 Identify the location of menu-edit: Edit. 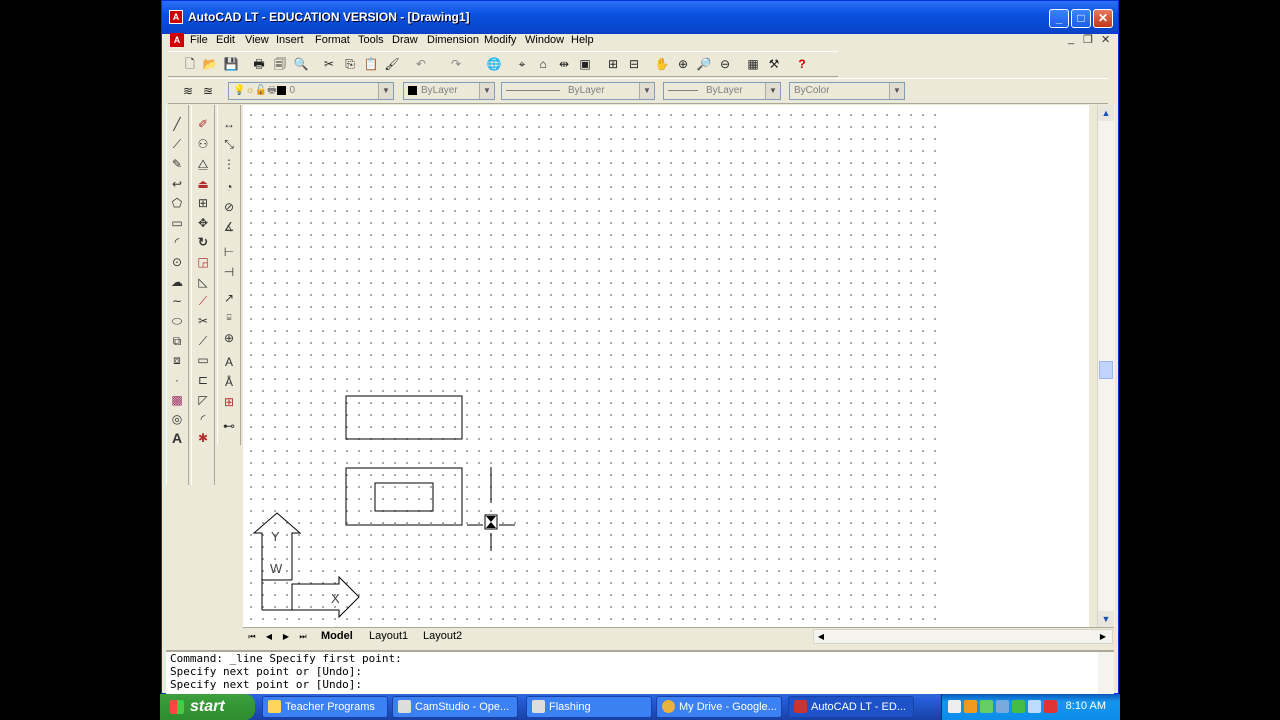
(225, 40).